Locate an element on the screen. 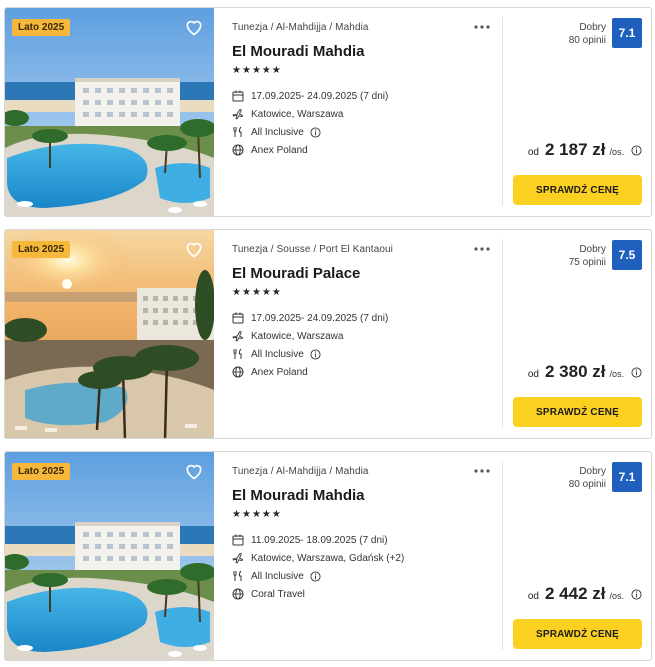 The width and height of the screenshot is (655, 667). rating-summary: Dobry 75 opinii is located at coordinates (587, 256).